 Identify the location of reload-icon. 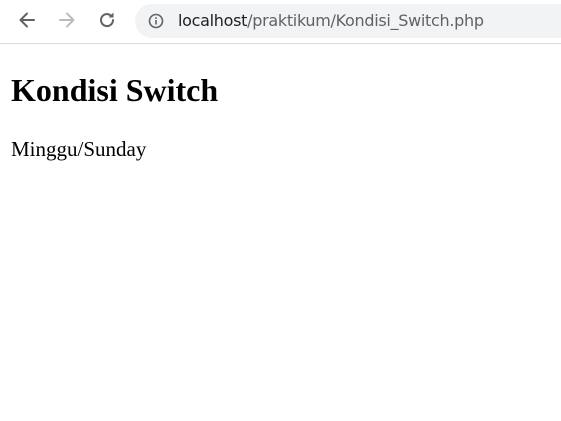
(107, 20).